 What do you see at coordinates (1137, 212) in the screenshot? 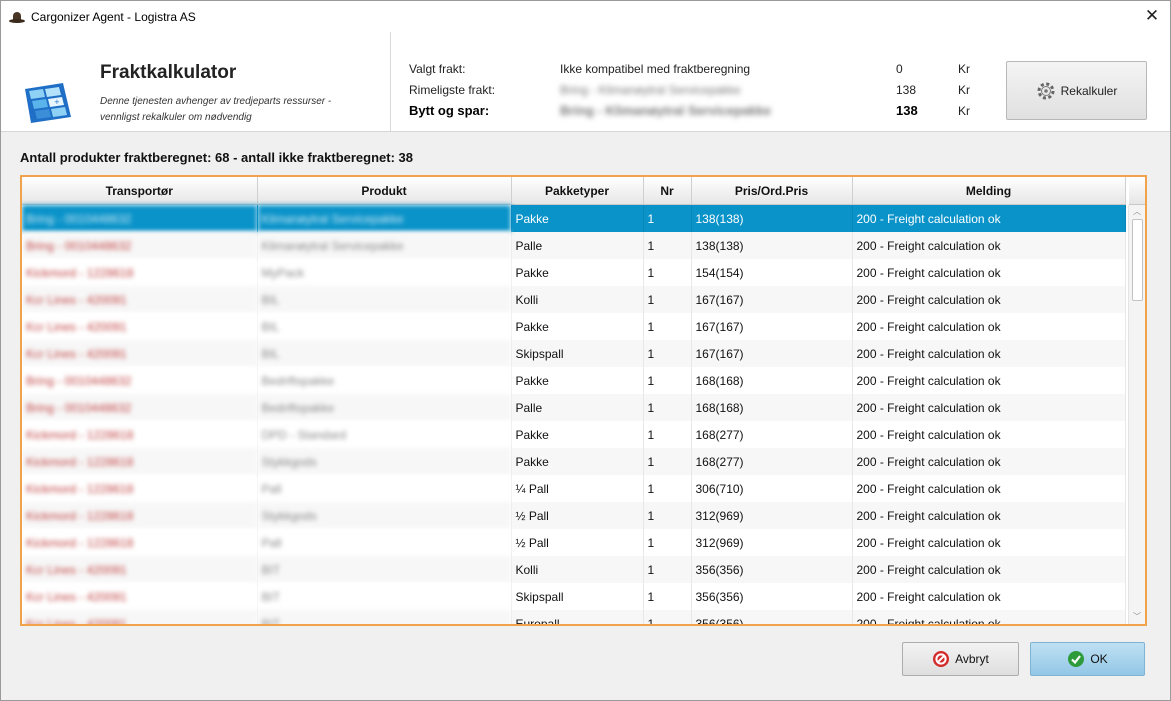
I see `scroll-up-icon: ︿` at bounding box center [1137, 212].